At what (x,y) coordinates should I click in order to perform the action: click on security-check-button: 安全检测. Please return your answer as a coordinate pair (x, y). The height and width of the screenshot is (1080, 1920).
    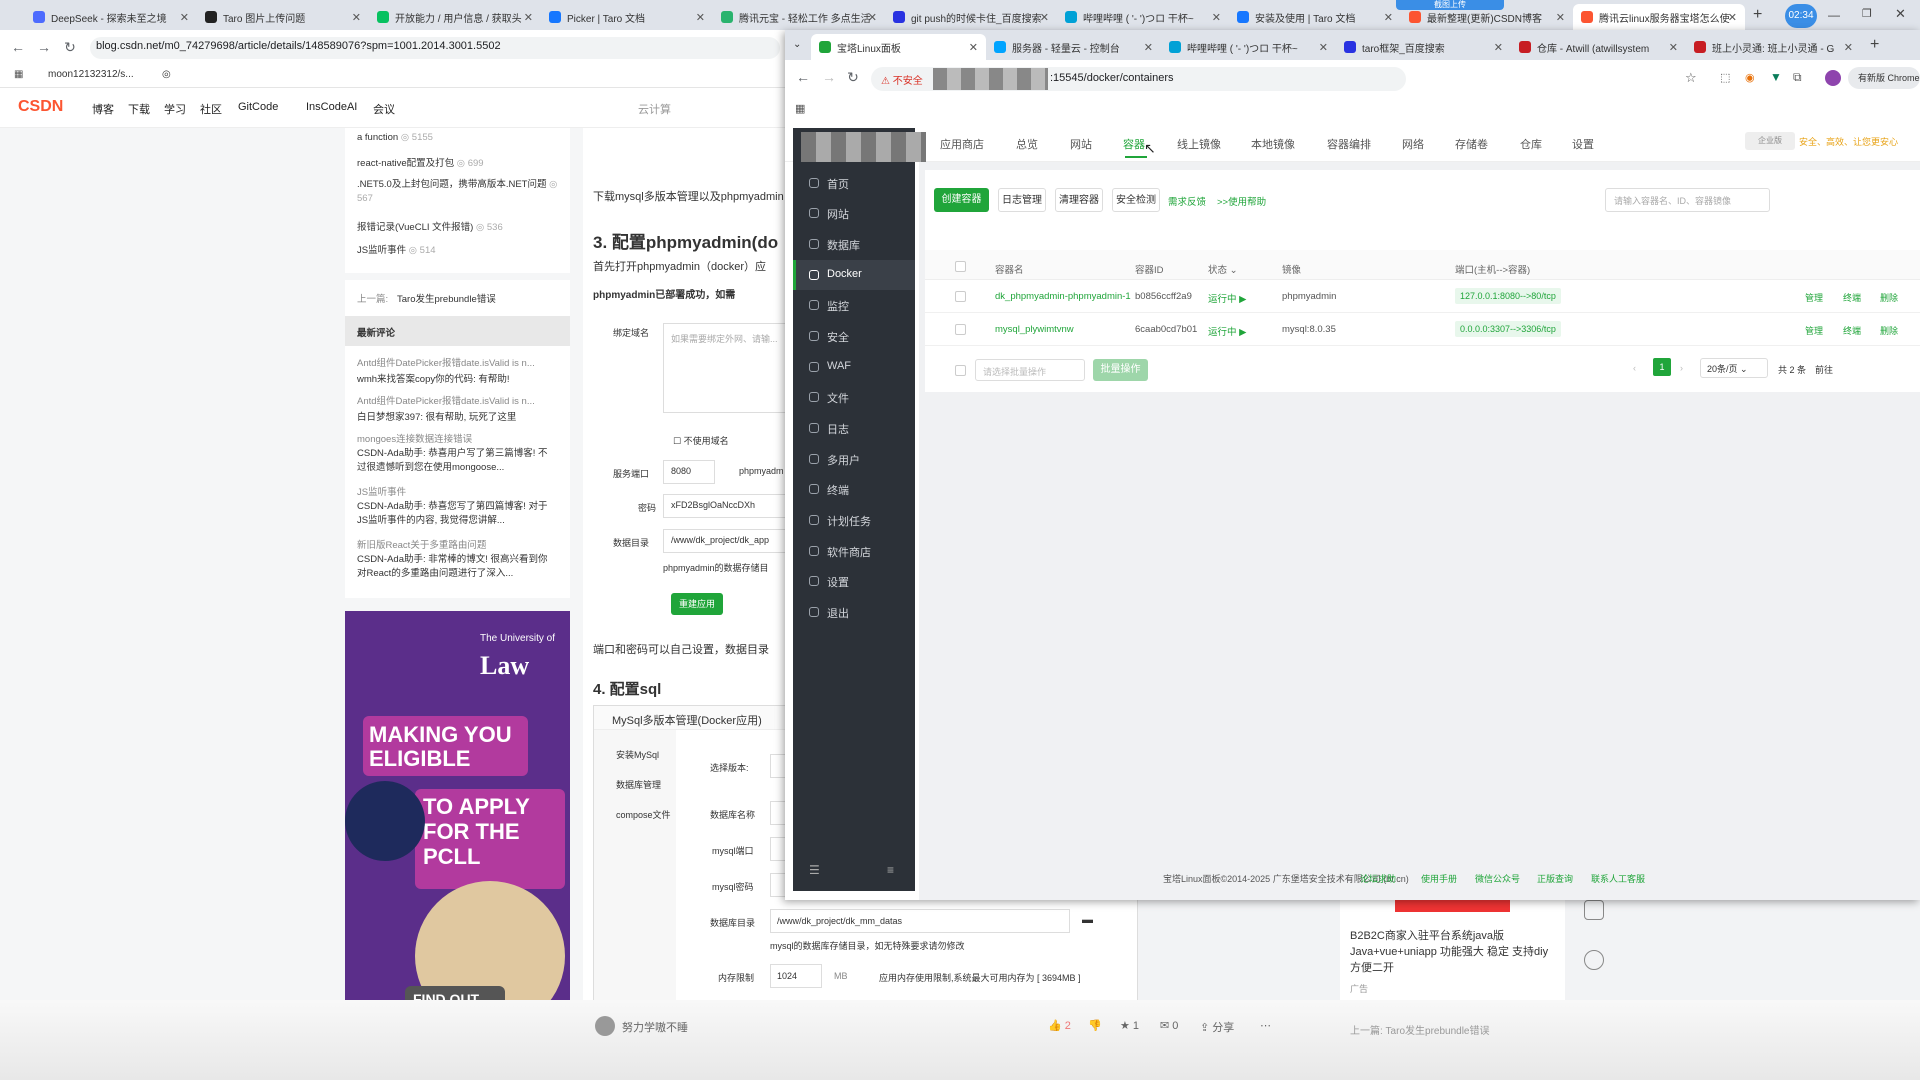
    Looking at the image, I should click on (1136, 200).